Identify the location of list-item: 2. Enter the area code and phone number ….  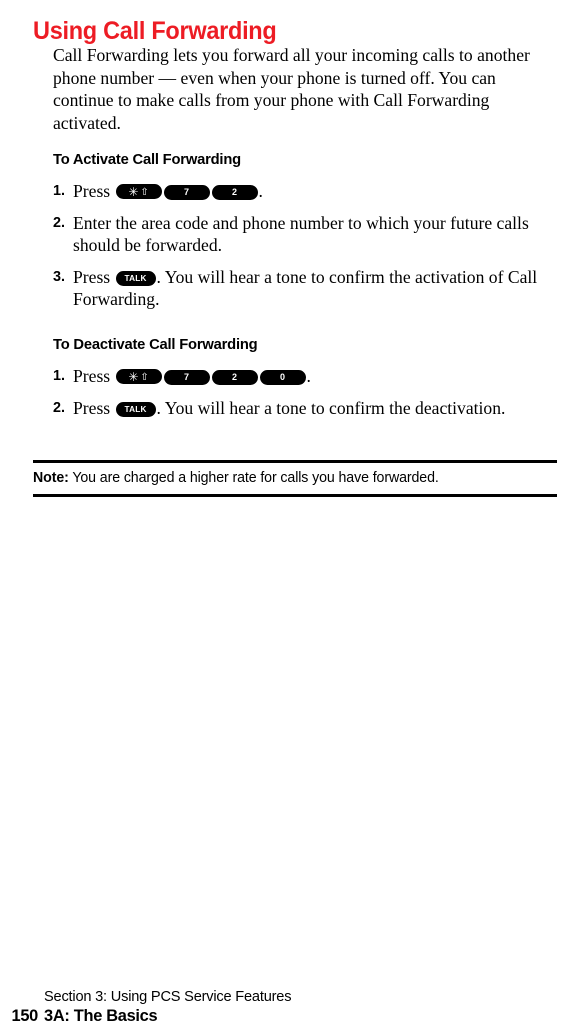
(305, 234).